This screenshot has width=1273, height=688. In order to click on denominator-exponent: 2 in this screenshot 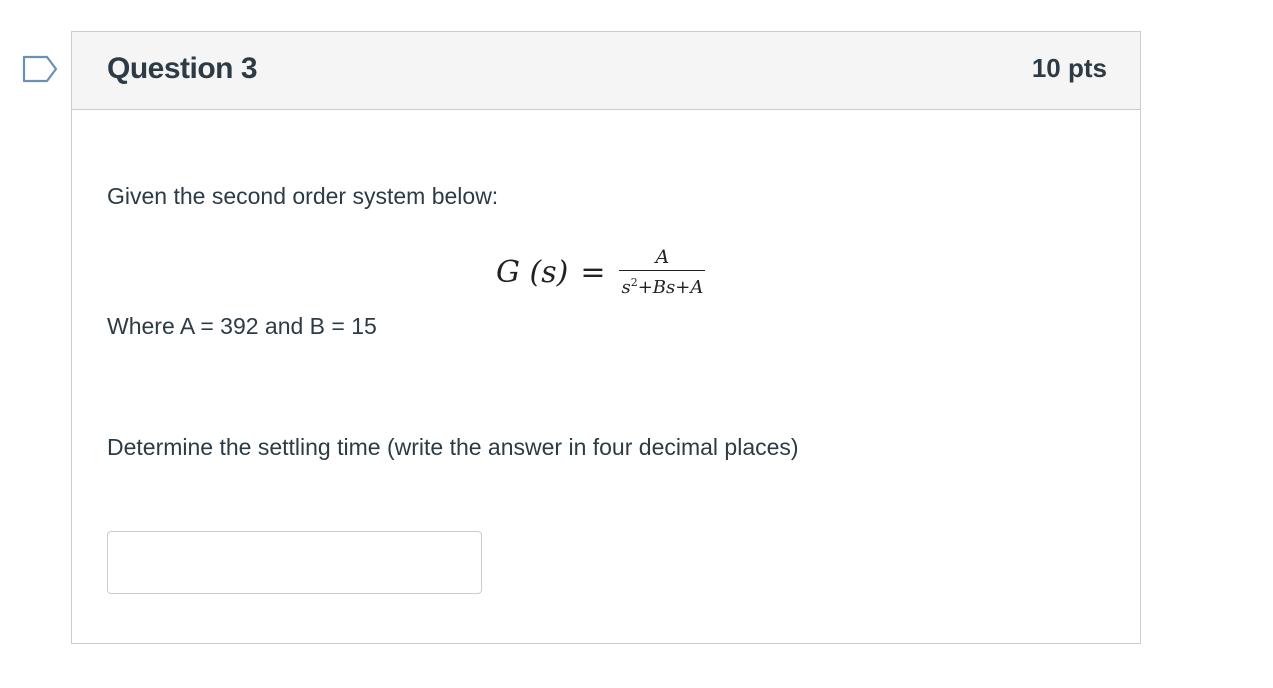, I will do `click(634, 282)`.